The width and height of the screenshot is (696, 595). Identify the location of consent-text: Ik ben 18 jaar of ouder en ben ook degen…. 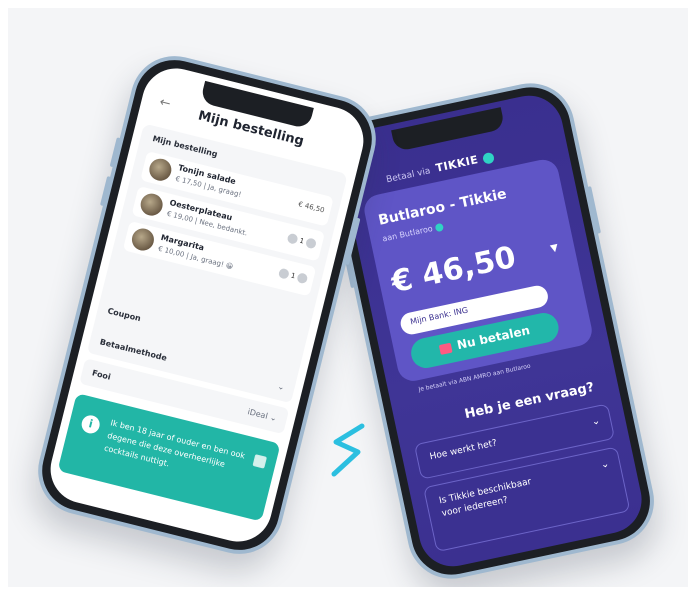
(175, 443).